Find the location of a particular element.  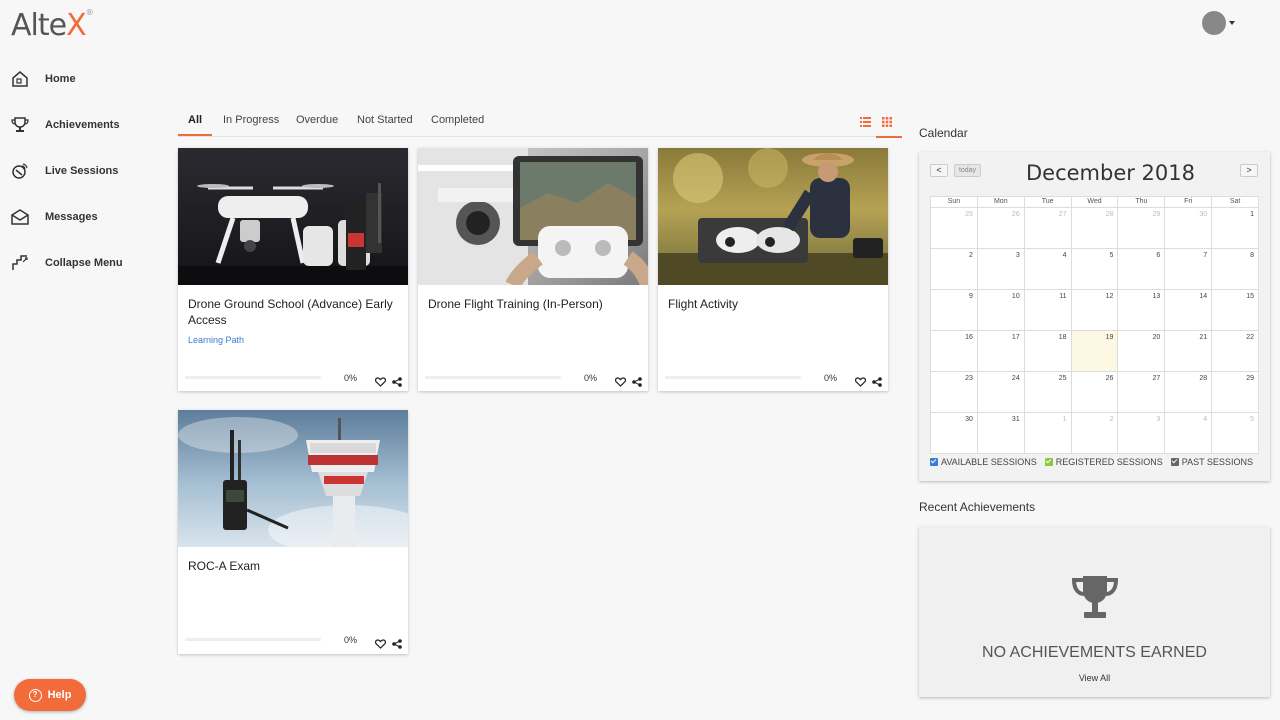

calendar-weekday-header: Sun Mon Tue Wed Thu Fri Sat is located at coordinates (1095, 202).